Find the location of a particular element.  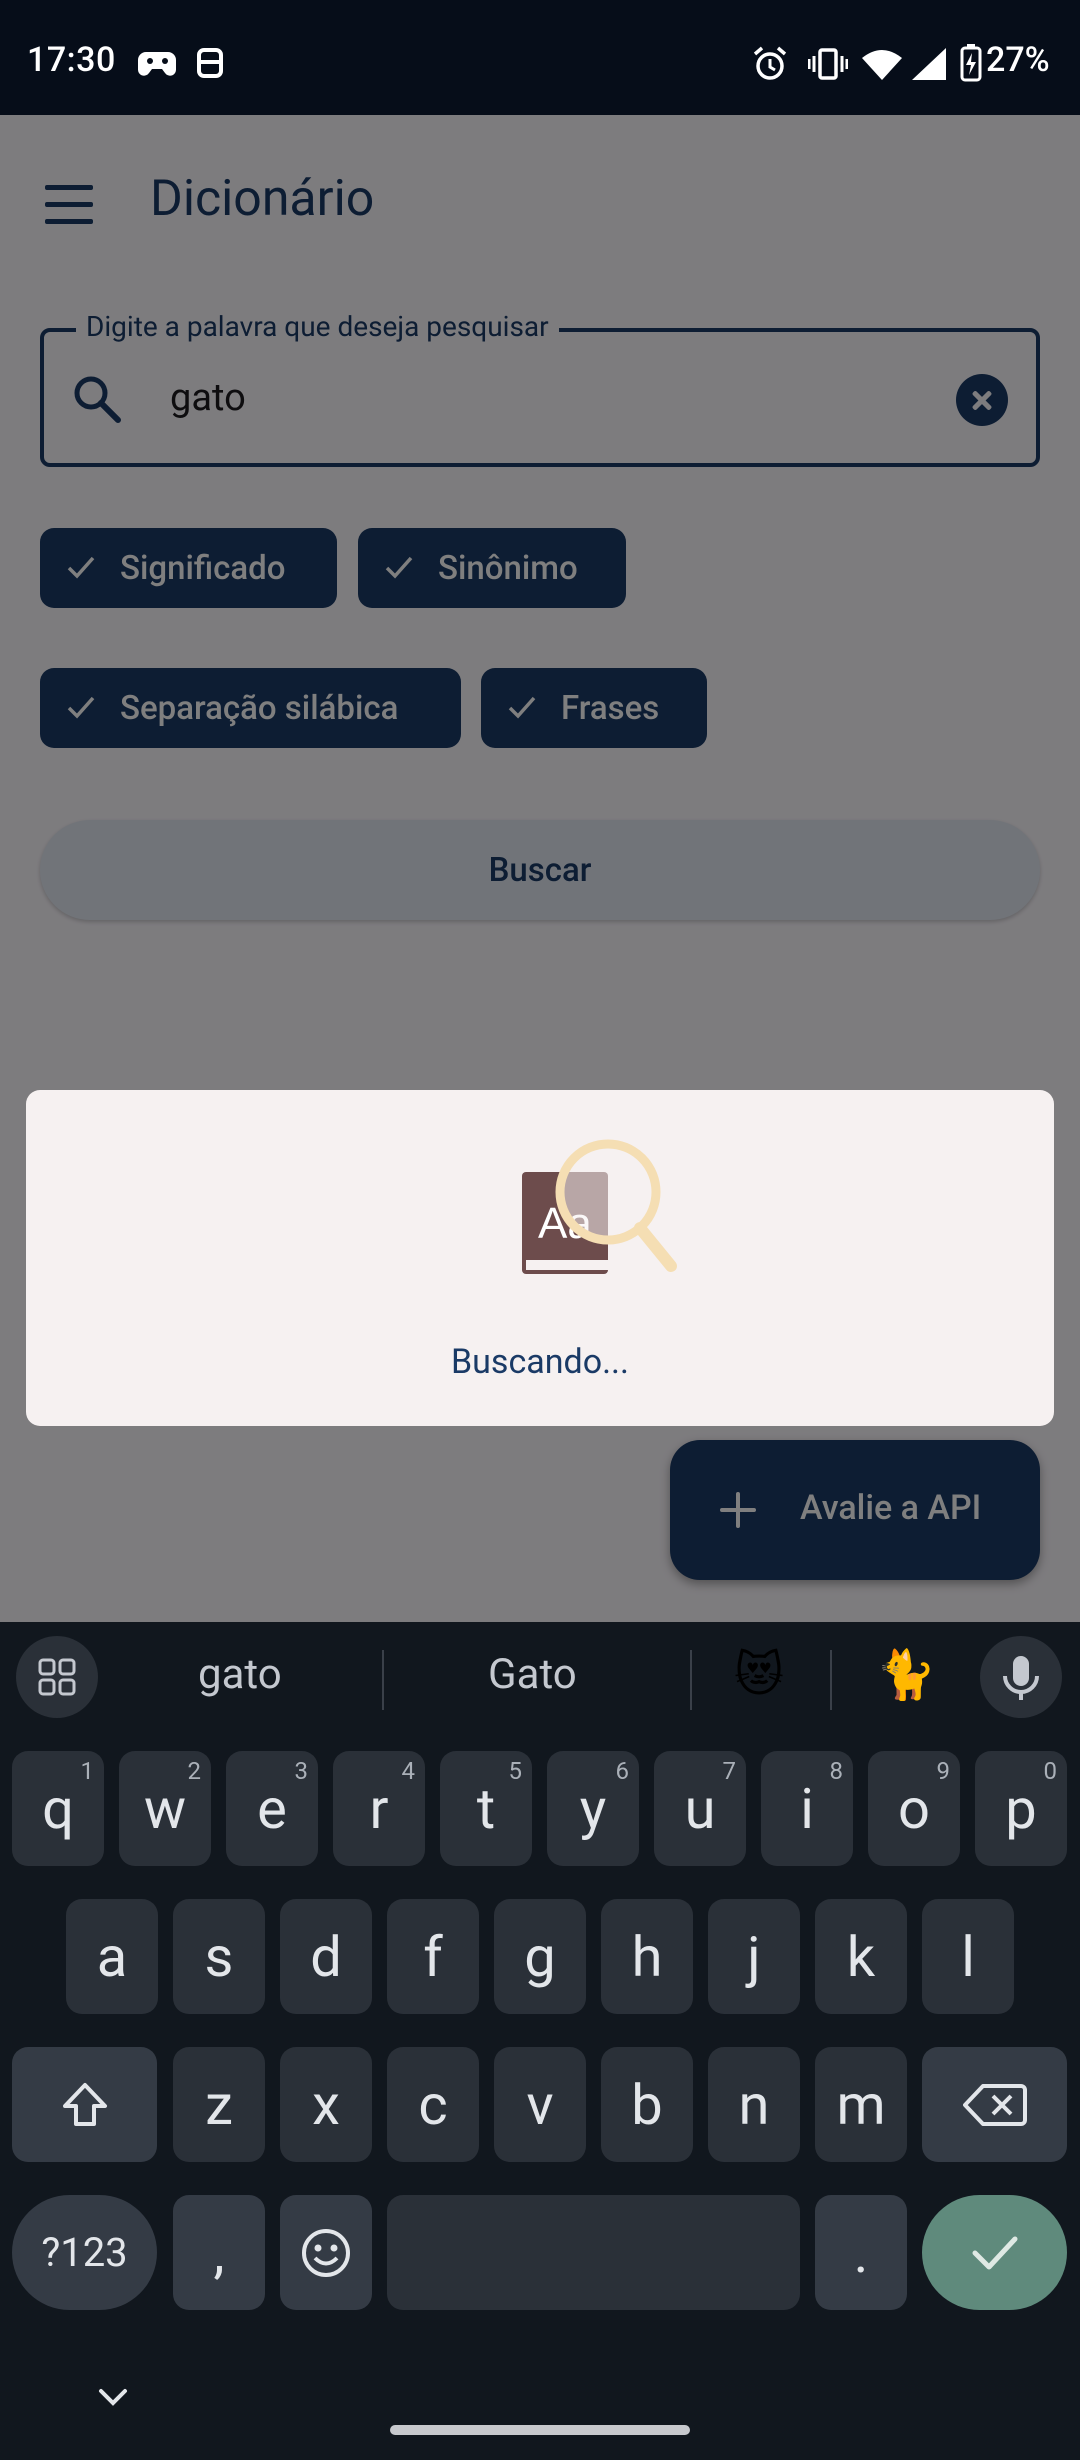

robot-icon is located at coordinates (210, 63).